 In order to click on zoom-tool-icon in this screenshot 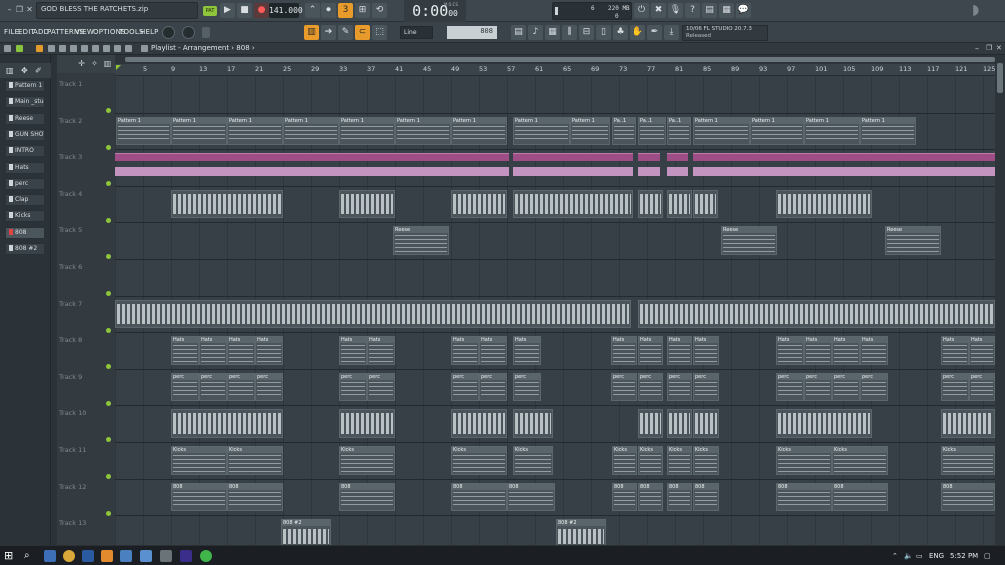, I will do `click(117, 48)`.